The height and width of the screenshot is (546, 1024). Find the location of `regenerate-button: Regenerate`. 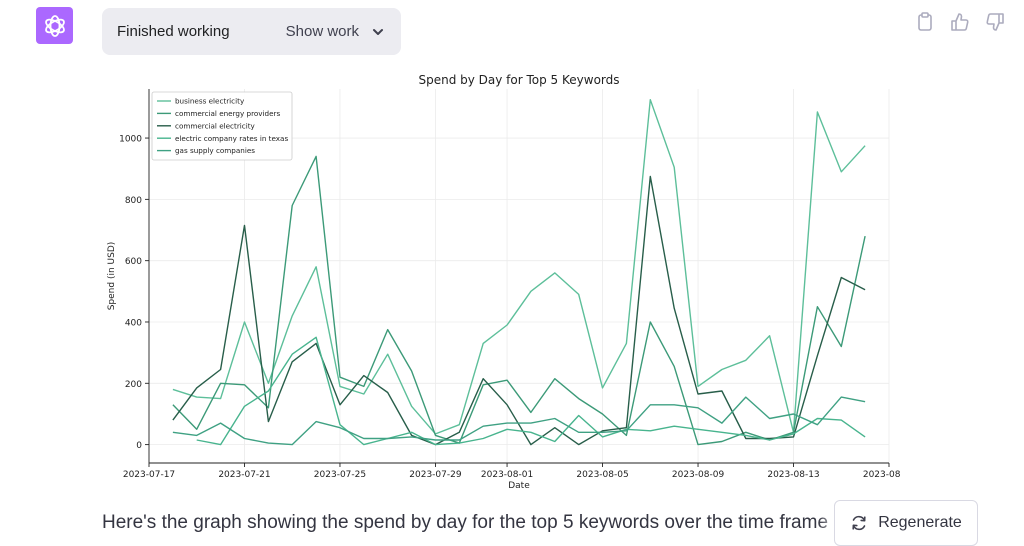

regenerate-button: Regenerate is located at coordinates (906, 523).